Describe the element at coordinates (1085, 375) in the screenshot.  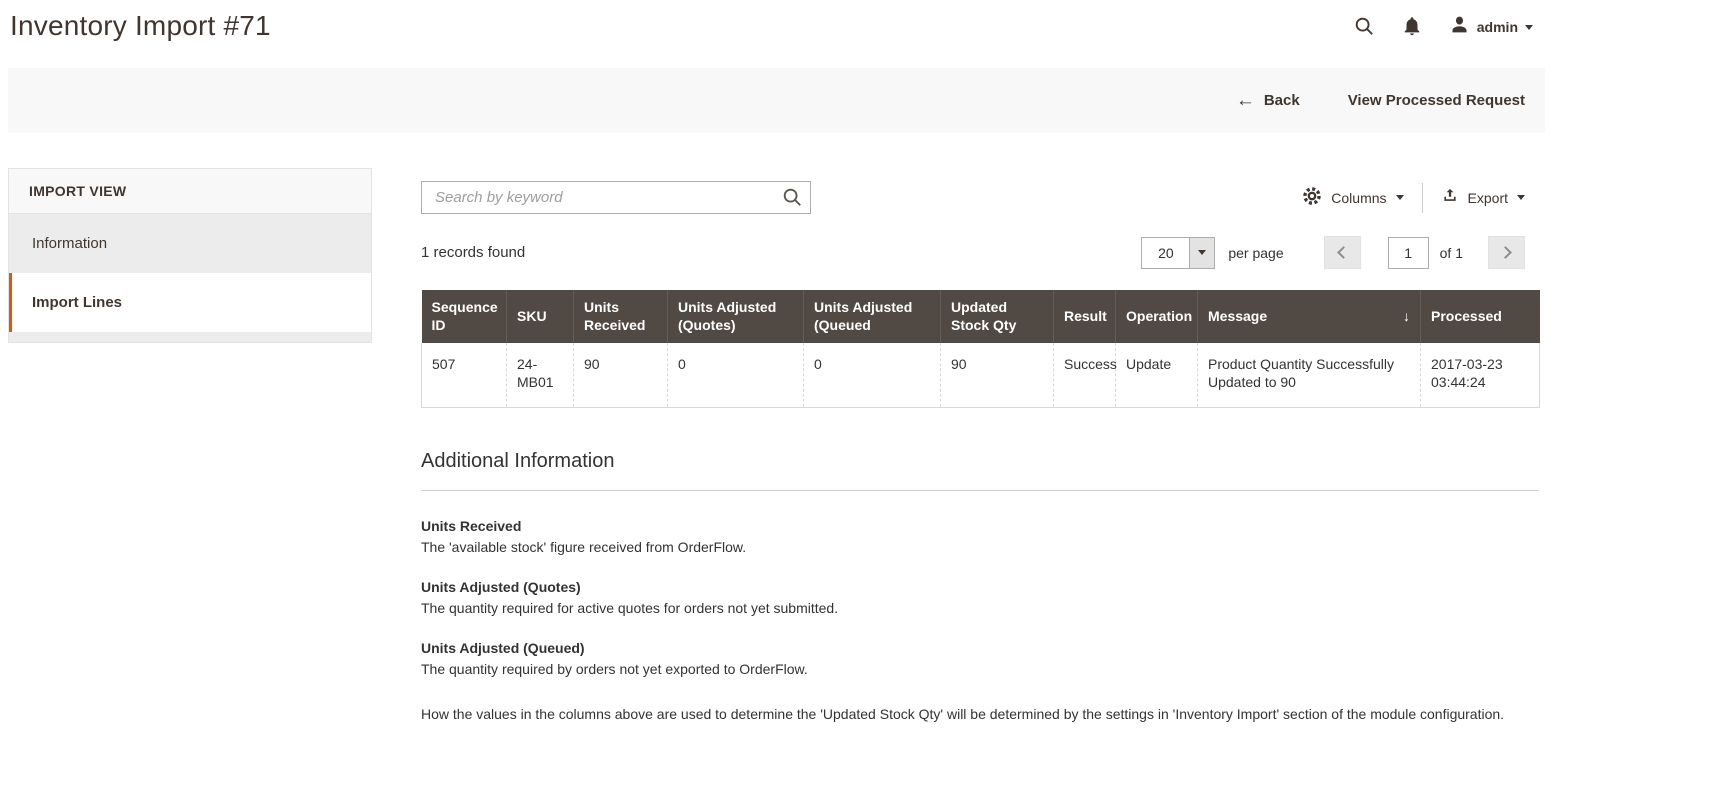
I see `cell-result: Success` at that location.